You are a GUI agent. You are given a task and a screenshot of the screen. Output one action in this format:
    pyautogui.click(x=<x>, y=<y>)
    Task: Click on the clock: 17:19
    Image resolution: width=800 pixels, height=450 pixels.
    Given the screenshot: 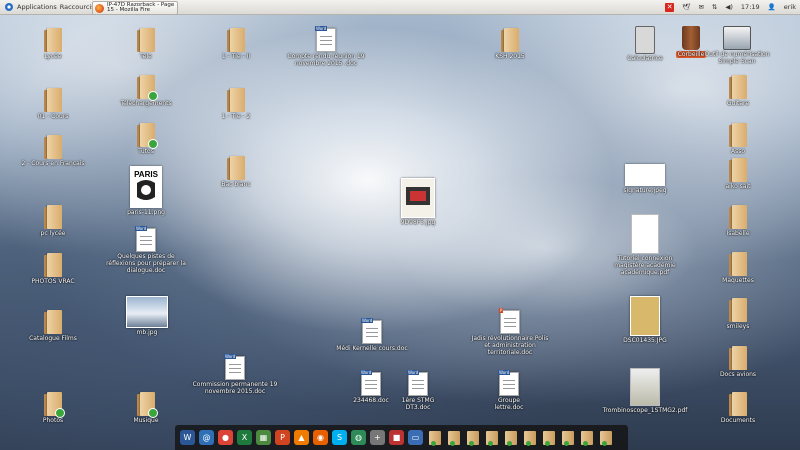 What is the action you would take?
    pyautogui.click(x=750, y=7)
    